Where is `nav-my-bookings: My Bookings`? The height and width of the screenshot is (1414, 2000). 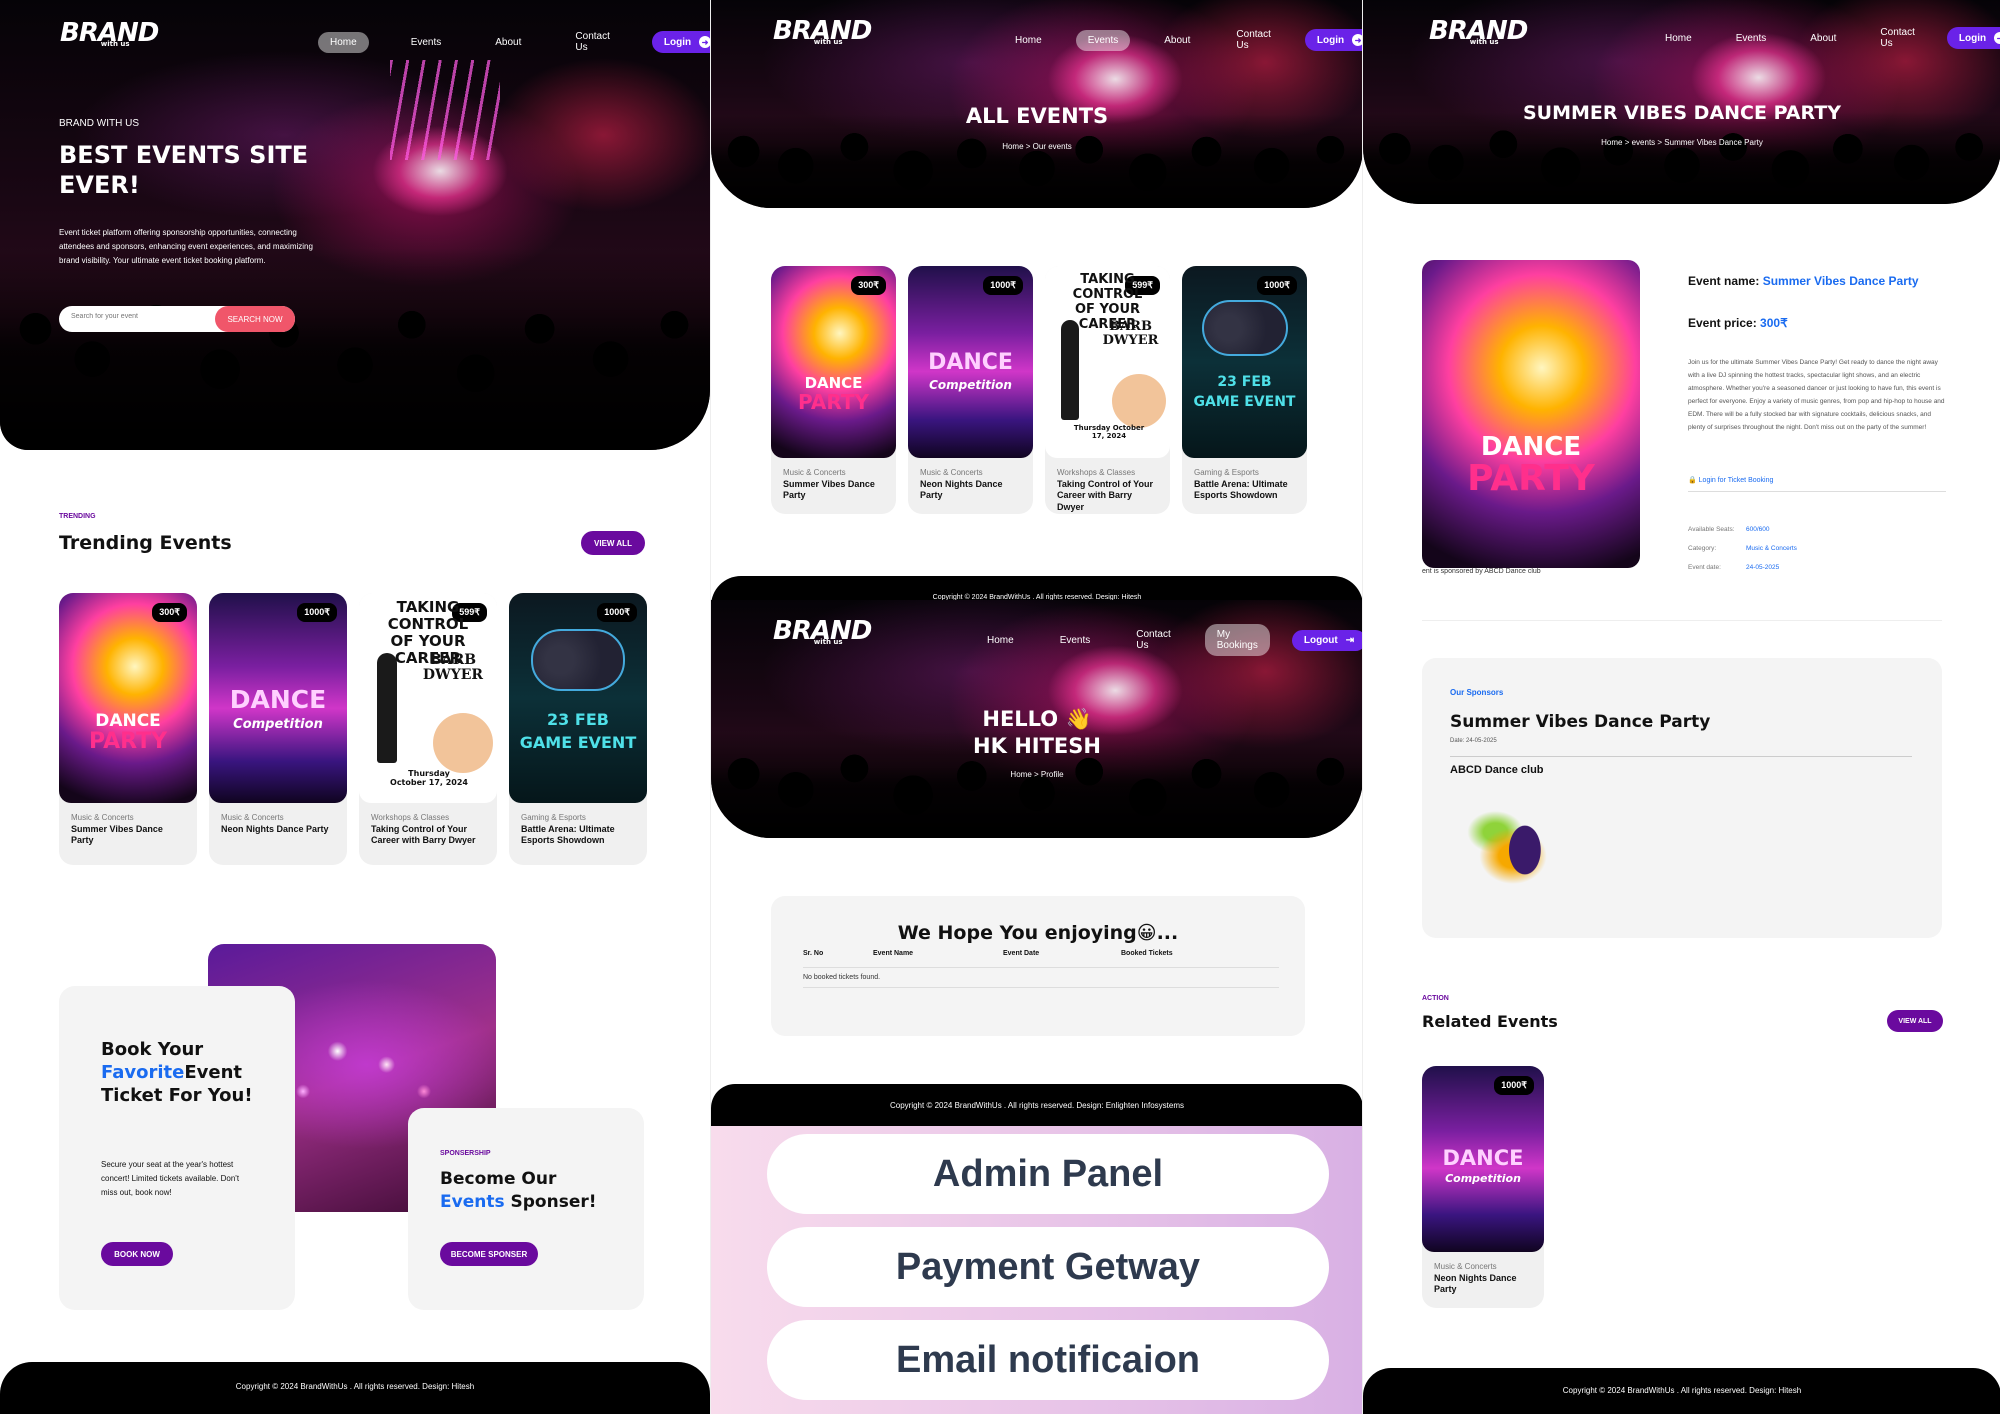 nav-my-bookings: My Bookings is located at coordinates (1237, 640).